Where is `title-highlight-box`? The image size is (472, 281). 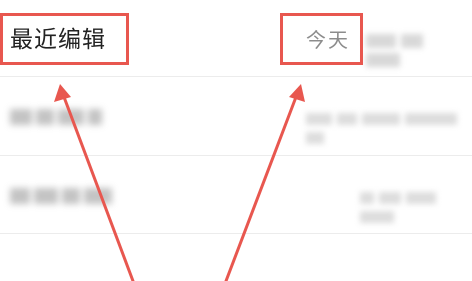 title-highlight-box is located at coordinates (64, 39).